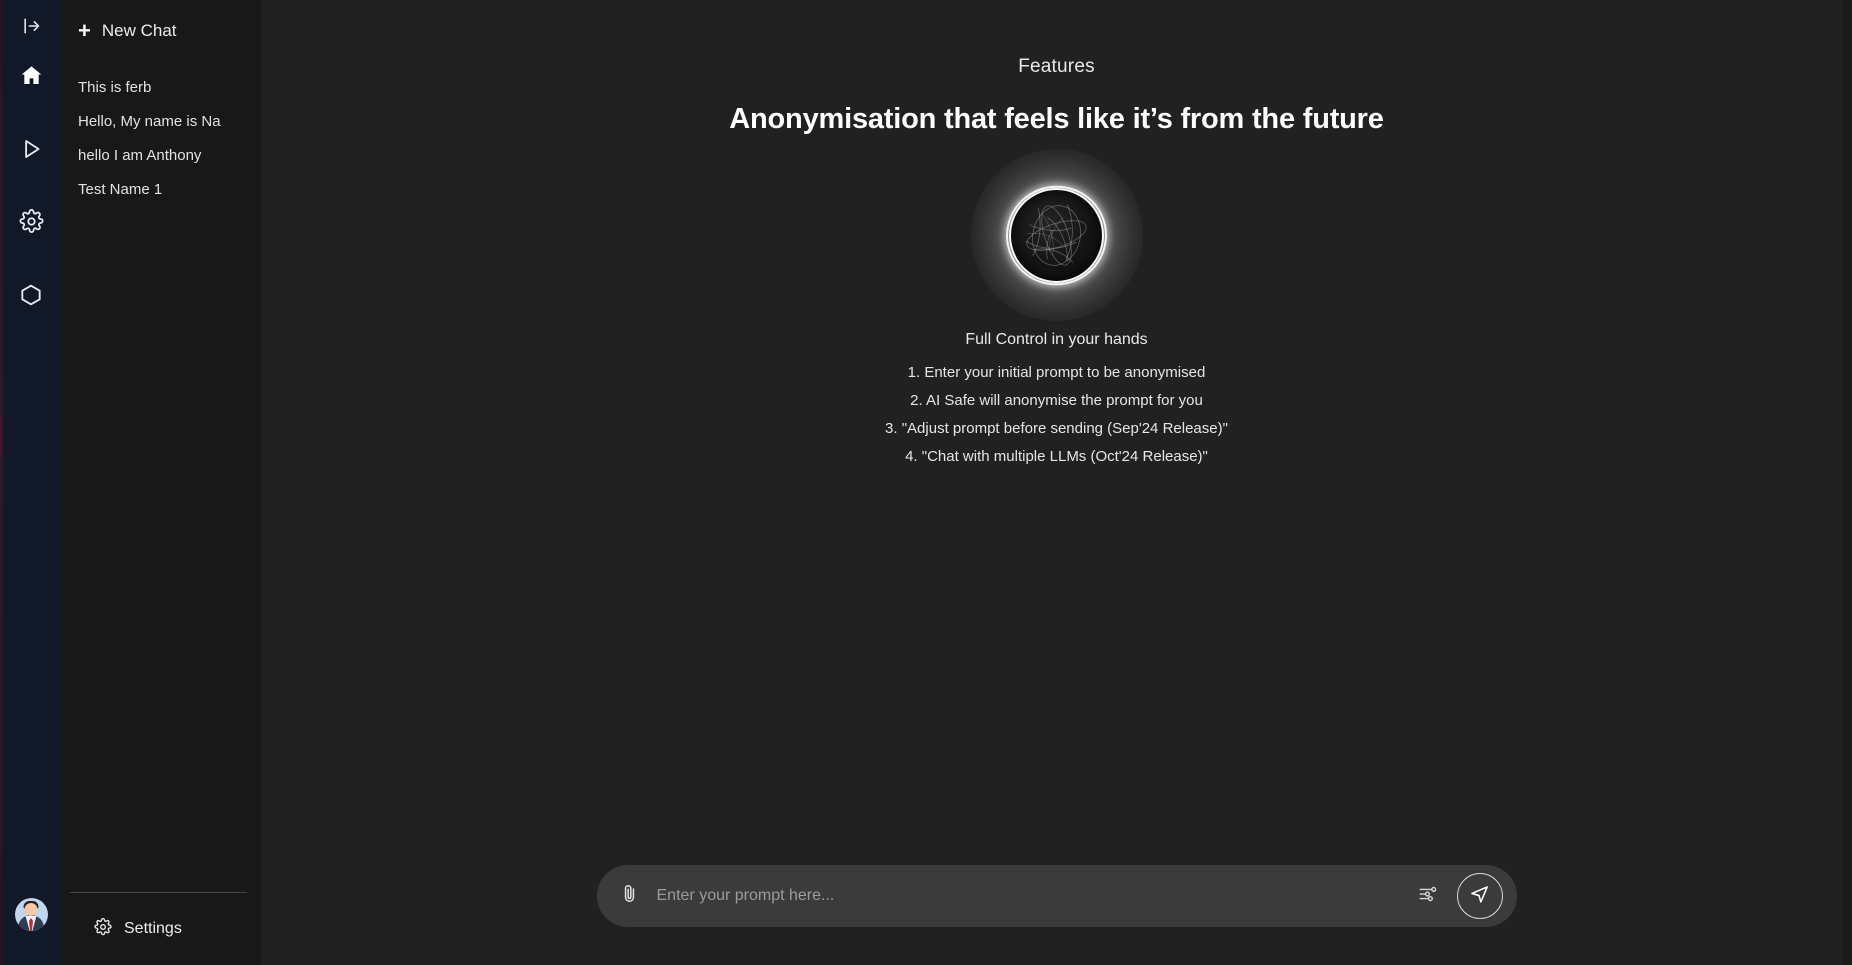 The image size is (1852, 965). I want to click on sidebar-item-settings, so click(31, 224).